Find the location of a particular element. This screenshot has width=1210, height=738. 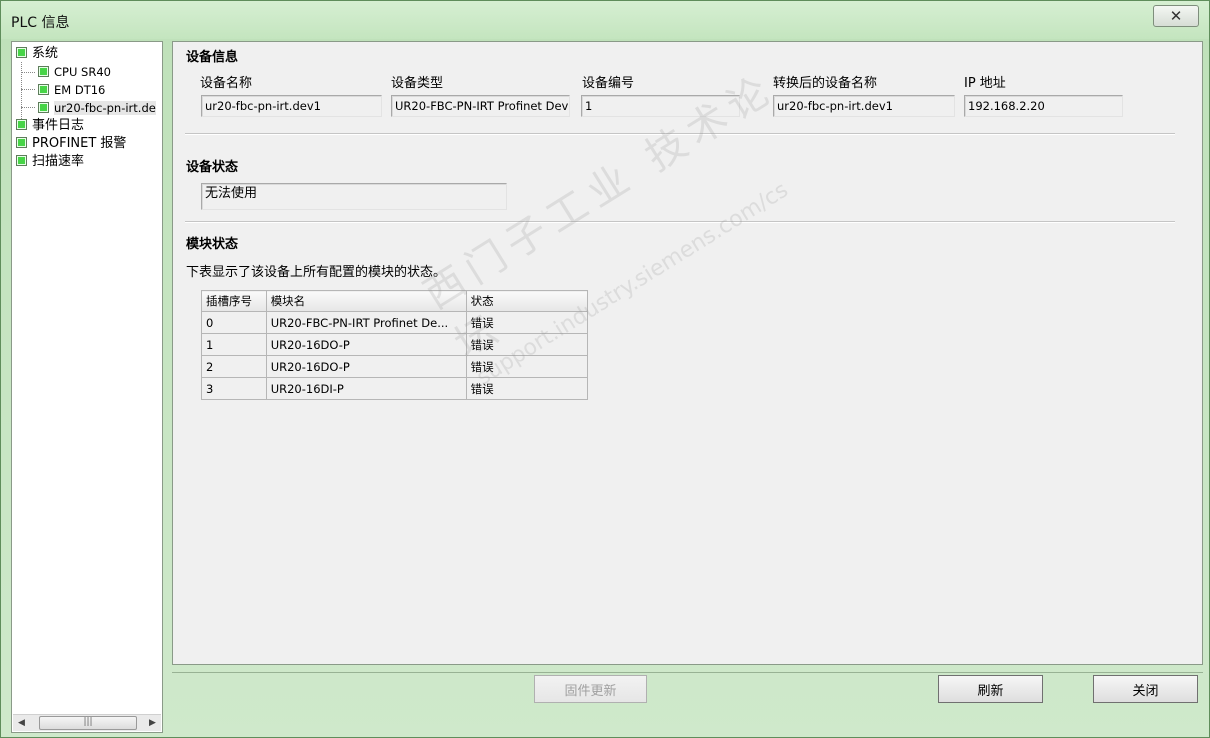

window-close-button: ✕ is located at coordinates (1176, 16).